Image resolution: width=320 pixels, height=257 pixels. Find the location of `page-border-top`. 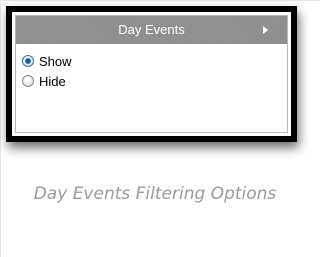

page-border-top is located at coordinates (160, 0).